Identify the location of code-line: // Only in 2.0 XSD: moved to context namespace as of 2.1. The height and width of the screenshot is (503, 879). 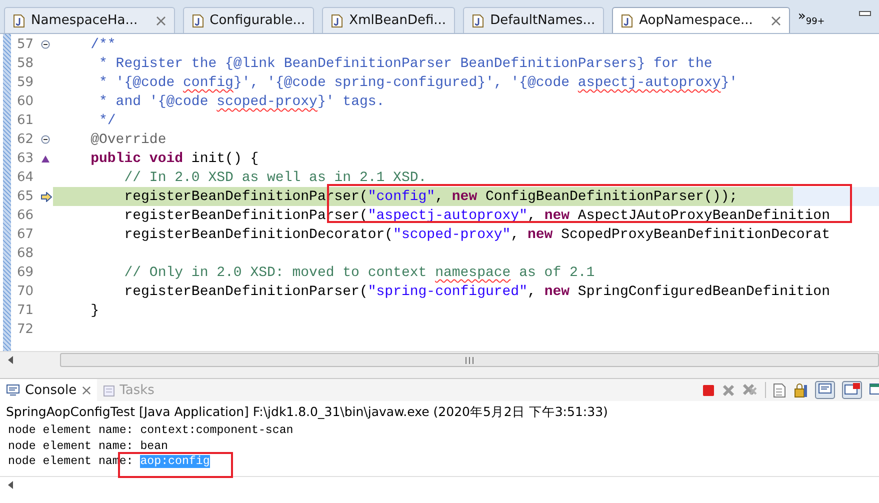
(359, 273).